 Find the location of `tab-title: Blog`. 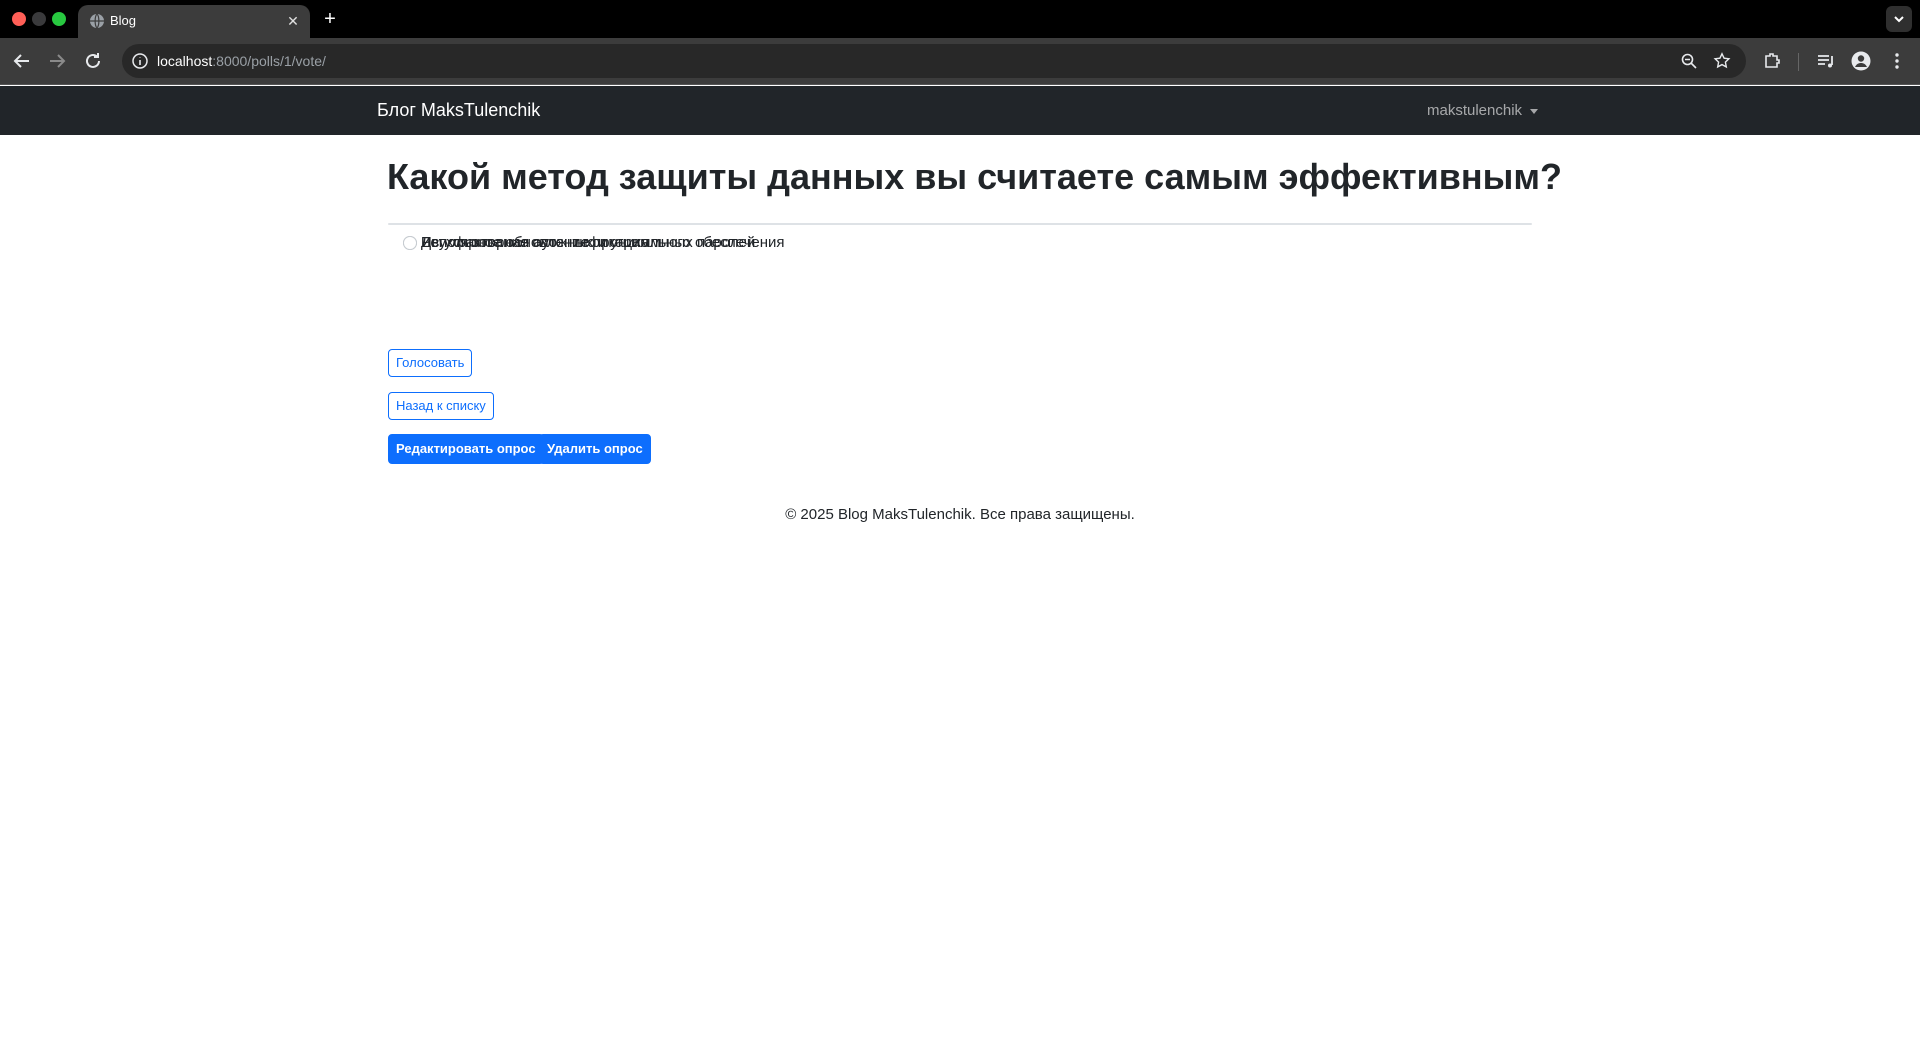

tab-title: Blog is located at coordinates (123, 20).